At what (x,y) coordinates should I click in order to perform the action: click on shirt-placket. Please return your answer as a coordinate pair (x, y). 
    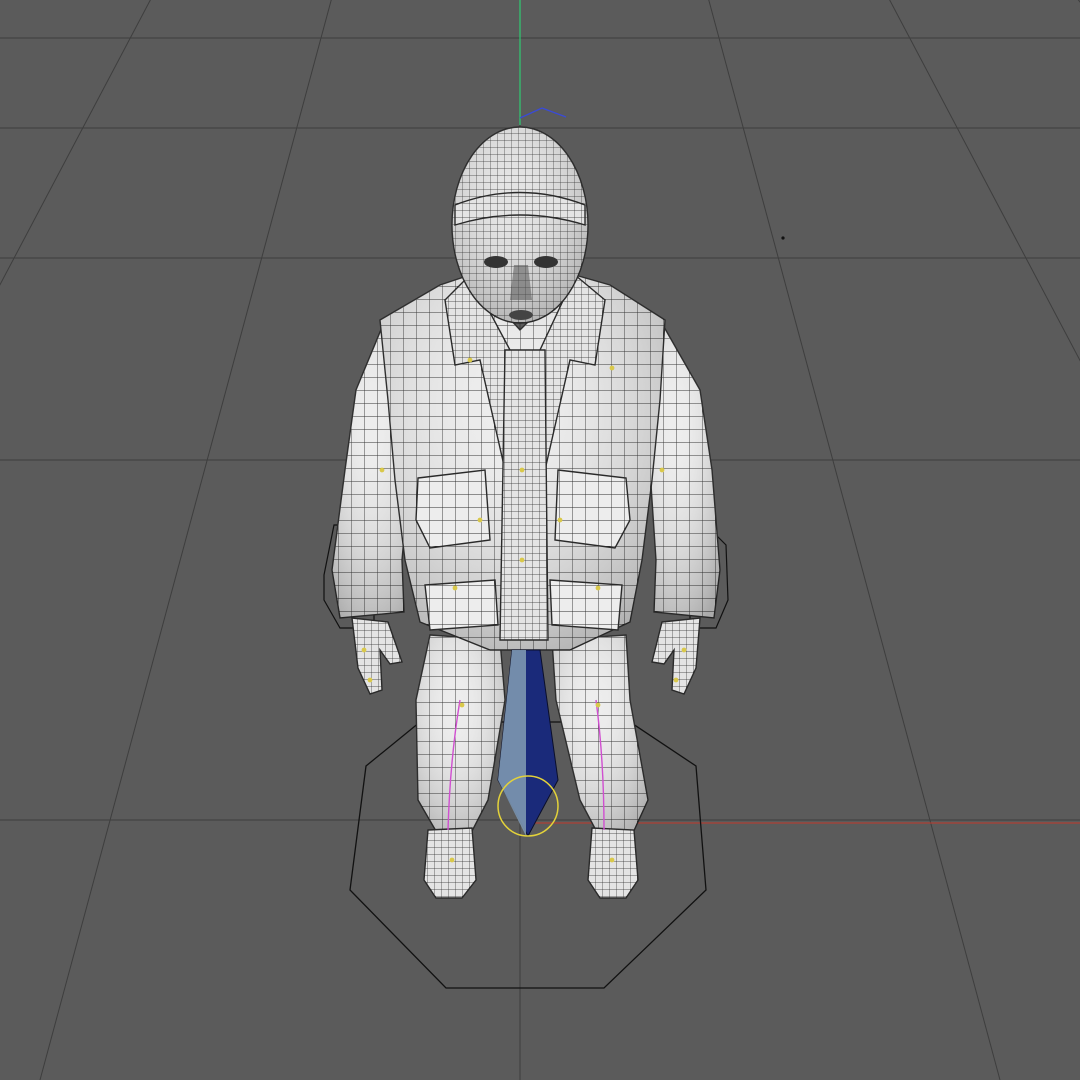
    Looking at the image, I should click on (524, 495).